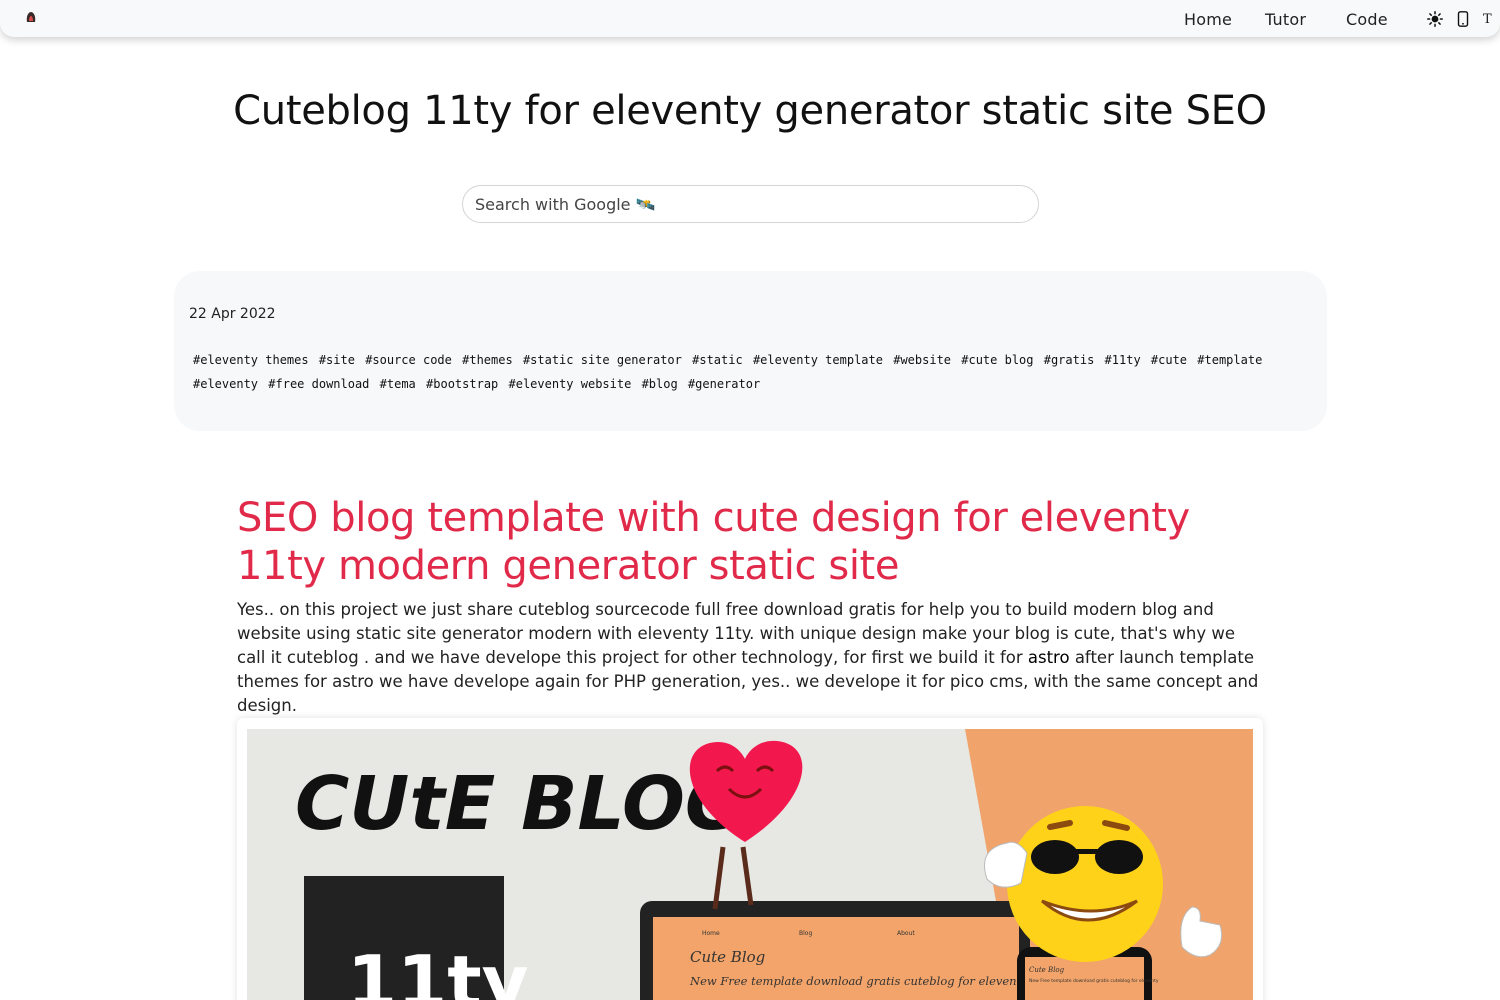  I want to click on tag-link: #static, so click(717, 360).